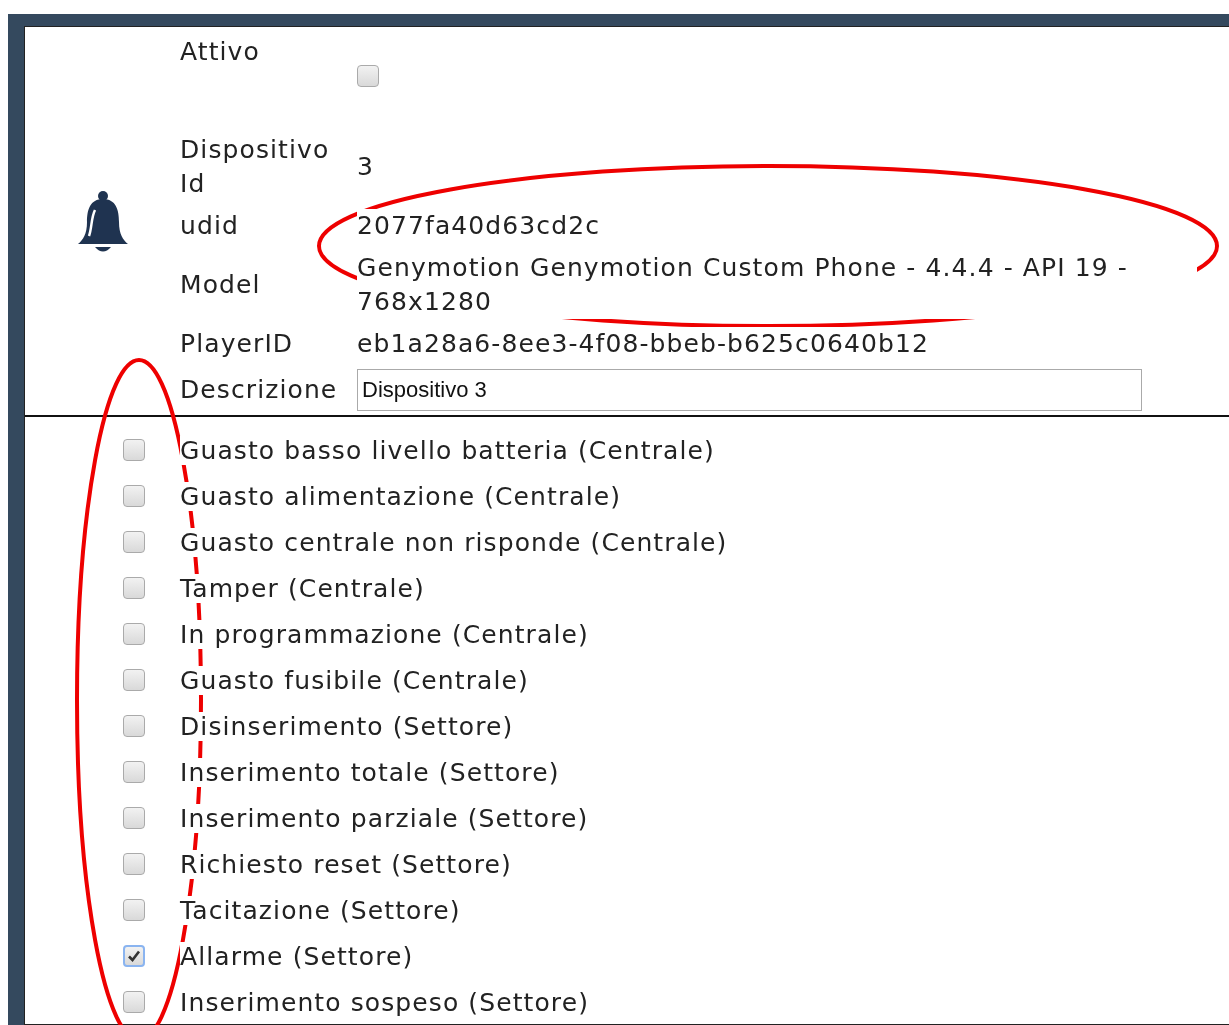  I want to click on option-label: Guasto centrale non risponde (Centrale), so click(454, 542).